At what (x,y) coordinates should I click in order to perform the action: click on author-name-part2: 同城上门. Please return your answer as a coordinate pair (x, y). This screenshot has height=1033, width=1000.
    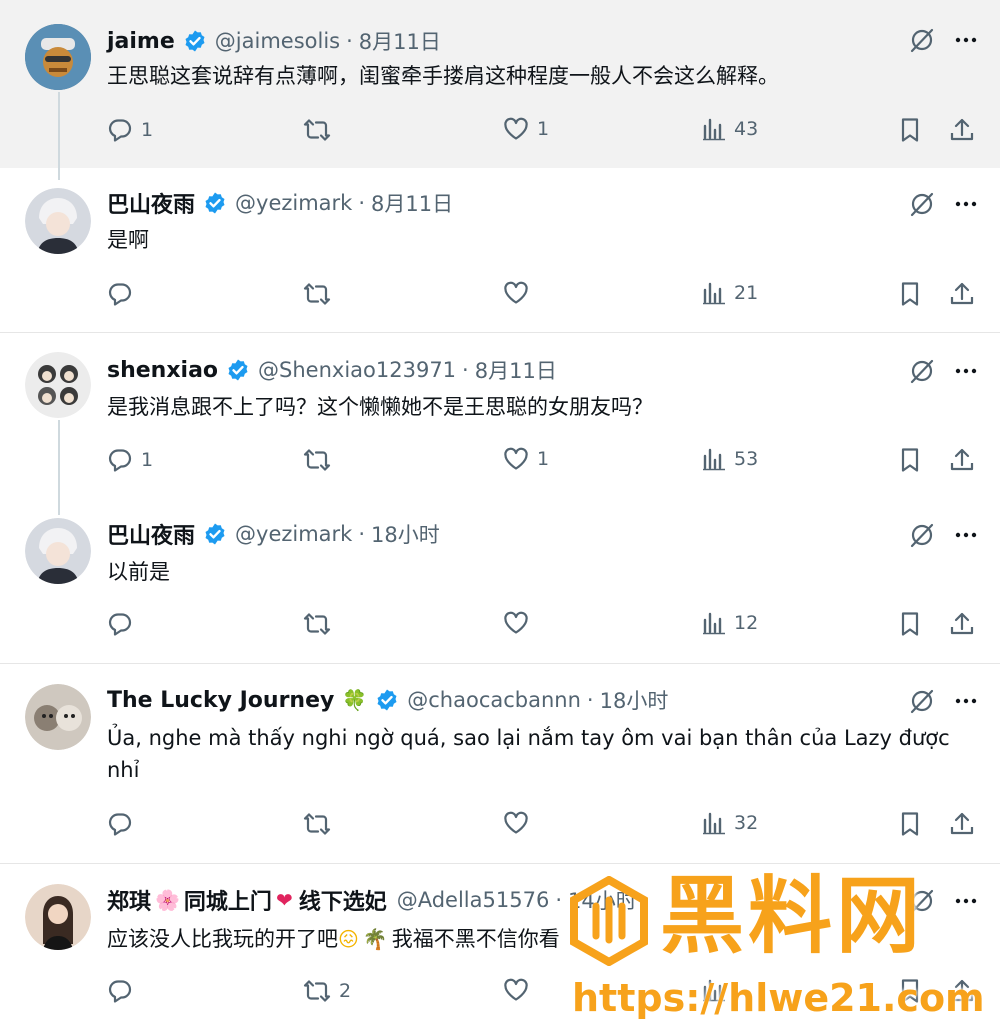
    Looking at the image, I should click on (228, 900).